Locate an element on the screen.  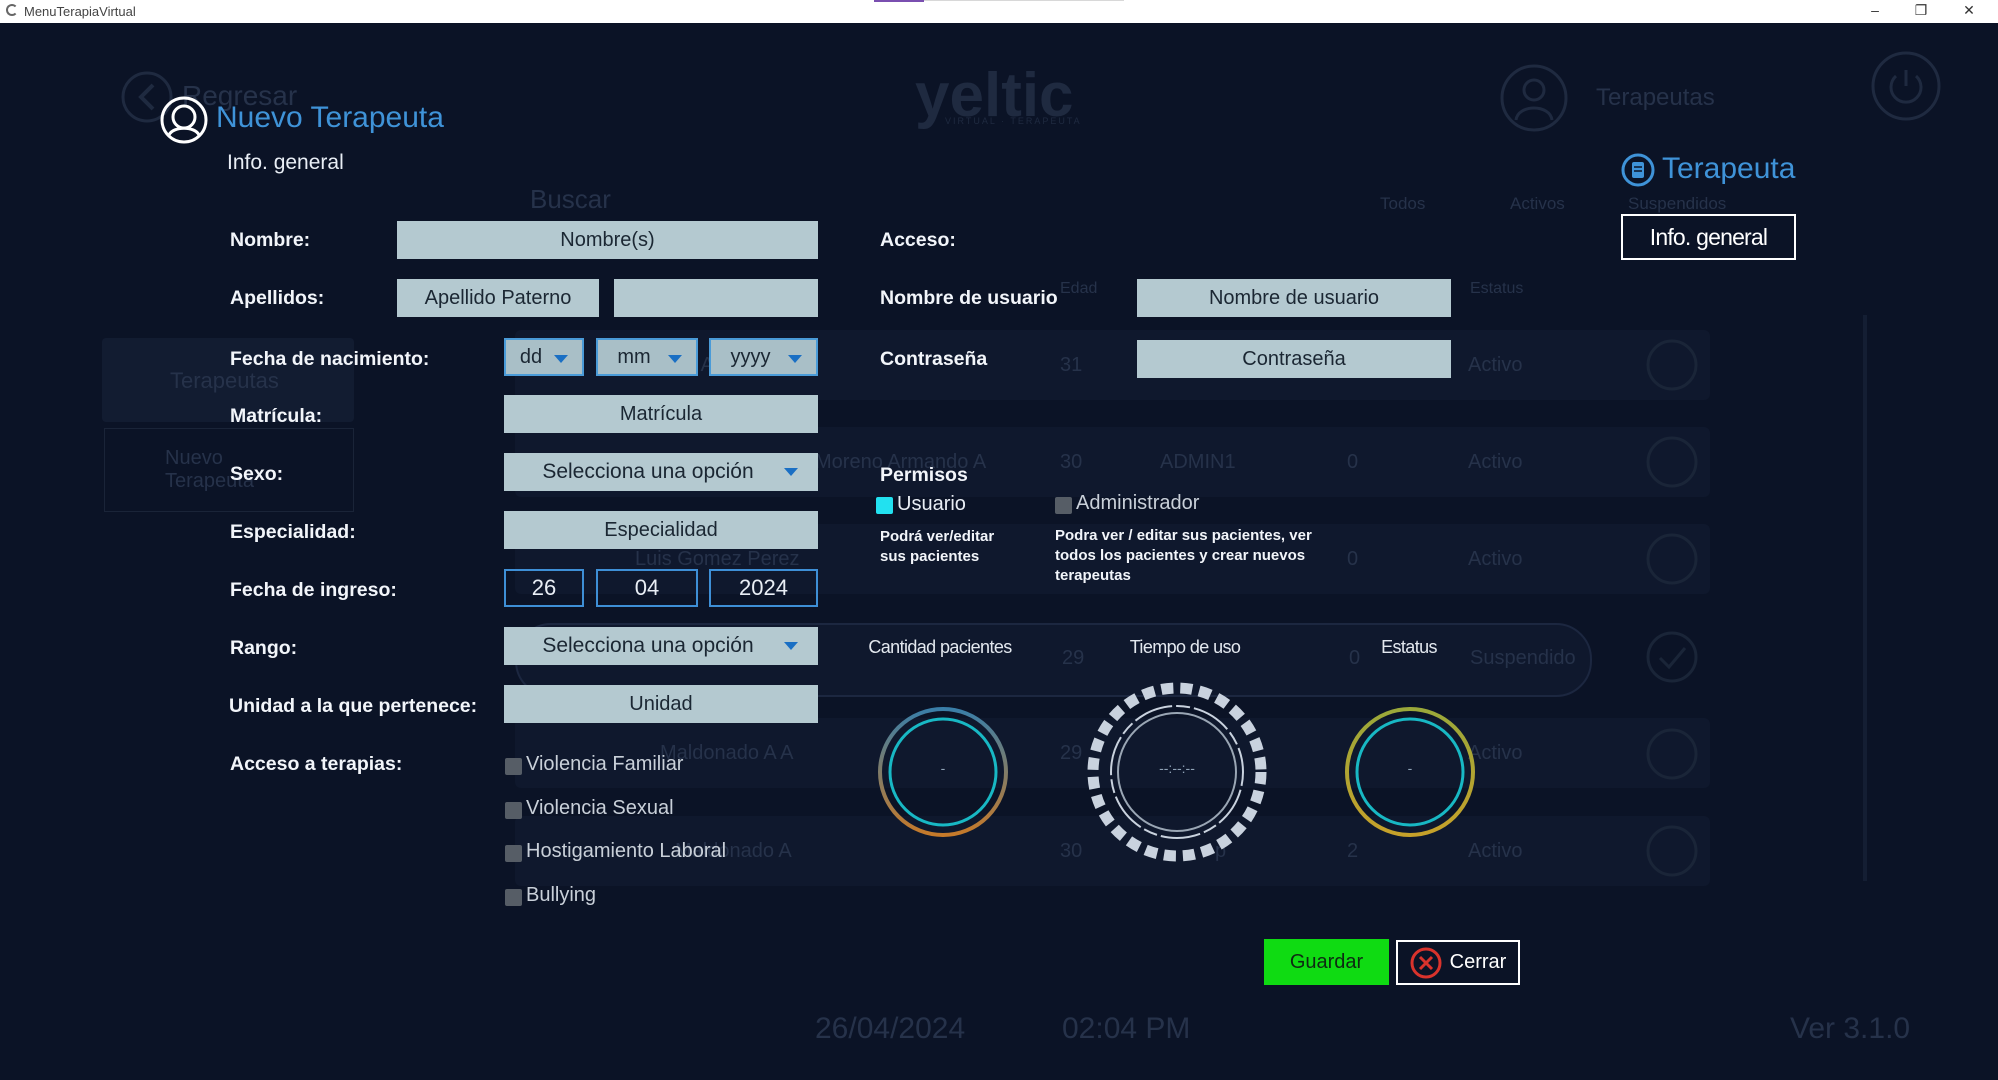
terapeuta-icon is located at coordinates (1638, 170).